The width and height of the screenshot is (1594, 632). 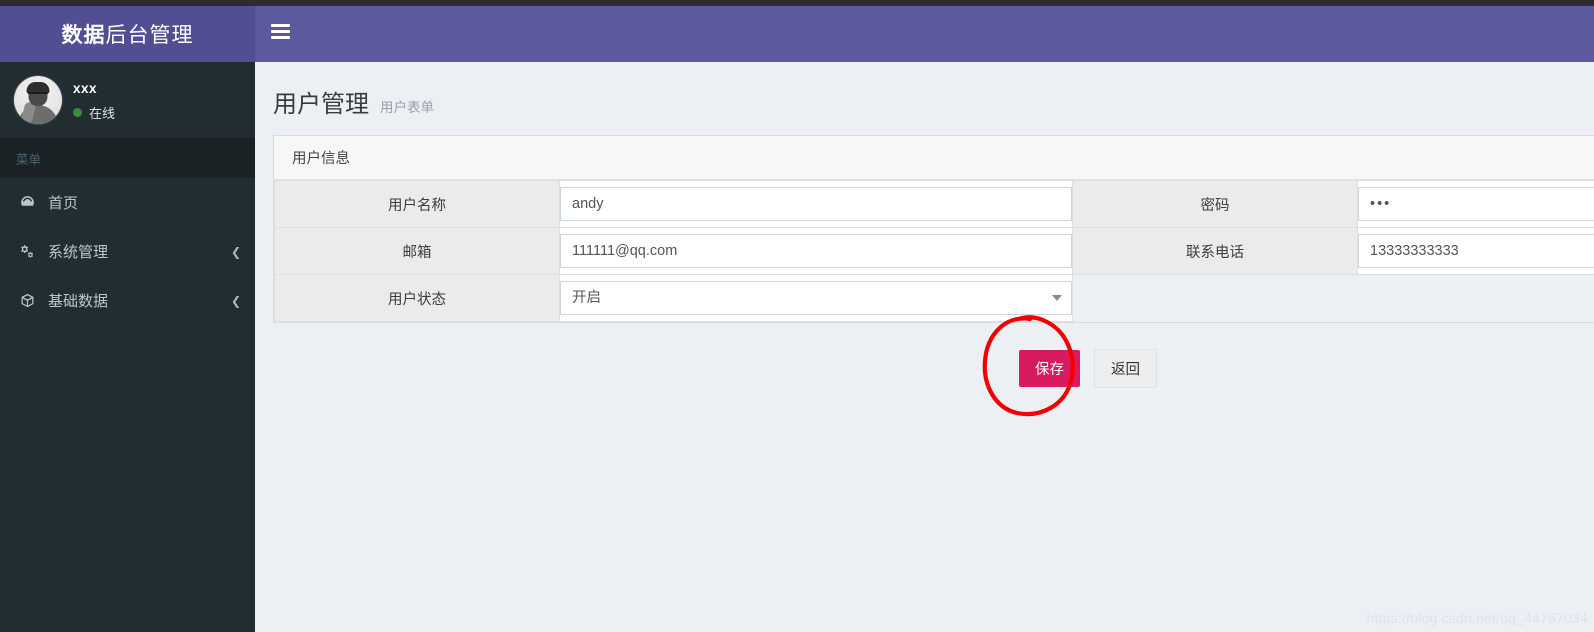 I want to click on field-empty-b, so click(x=1475, y=298).